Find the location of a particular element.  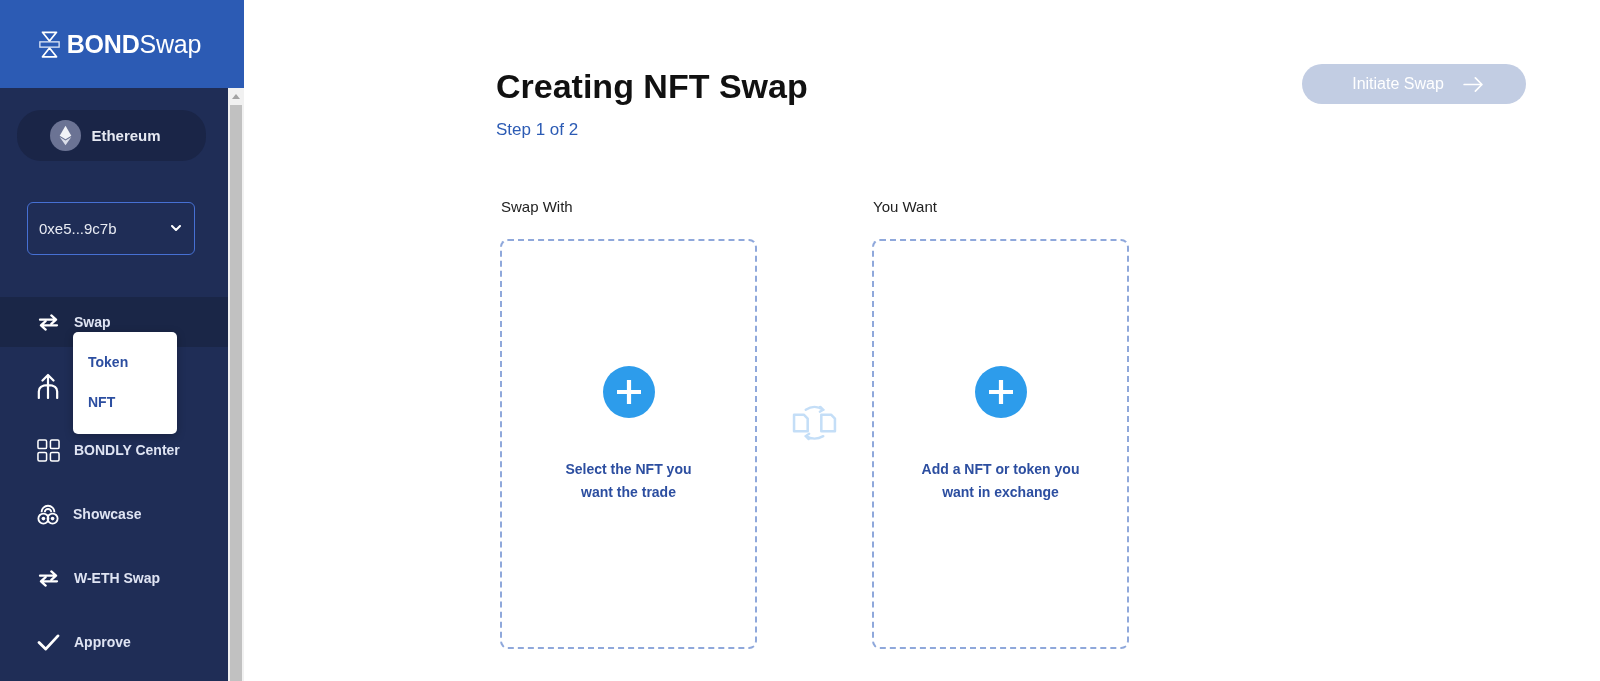

grid-icon is located at coordinates (48, 450).